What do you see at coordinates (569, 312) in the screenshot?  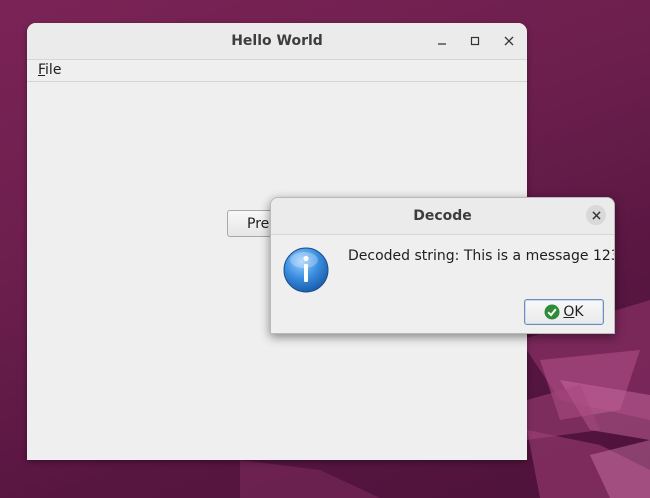 I see `ok-mnemonic: O` at bounding box center [569, 312].